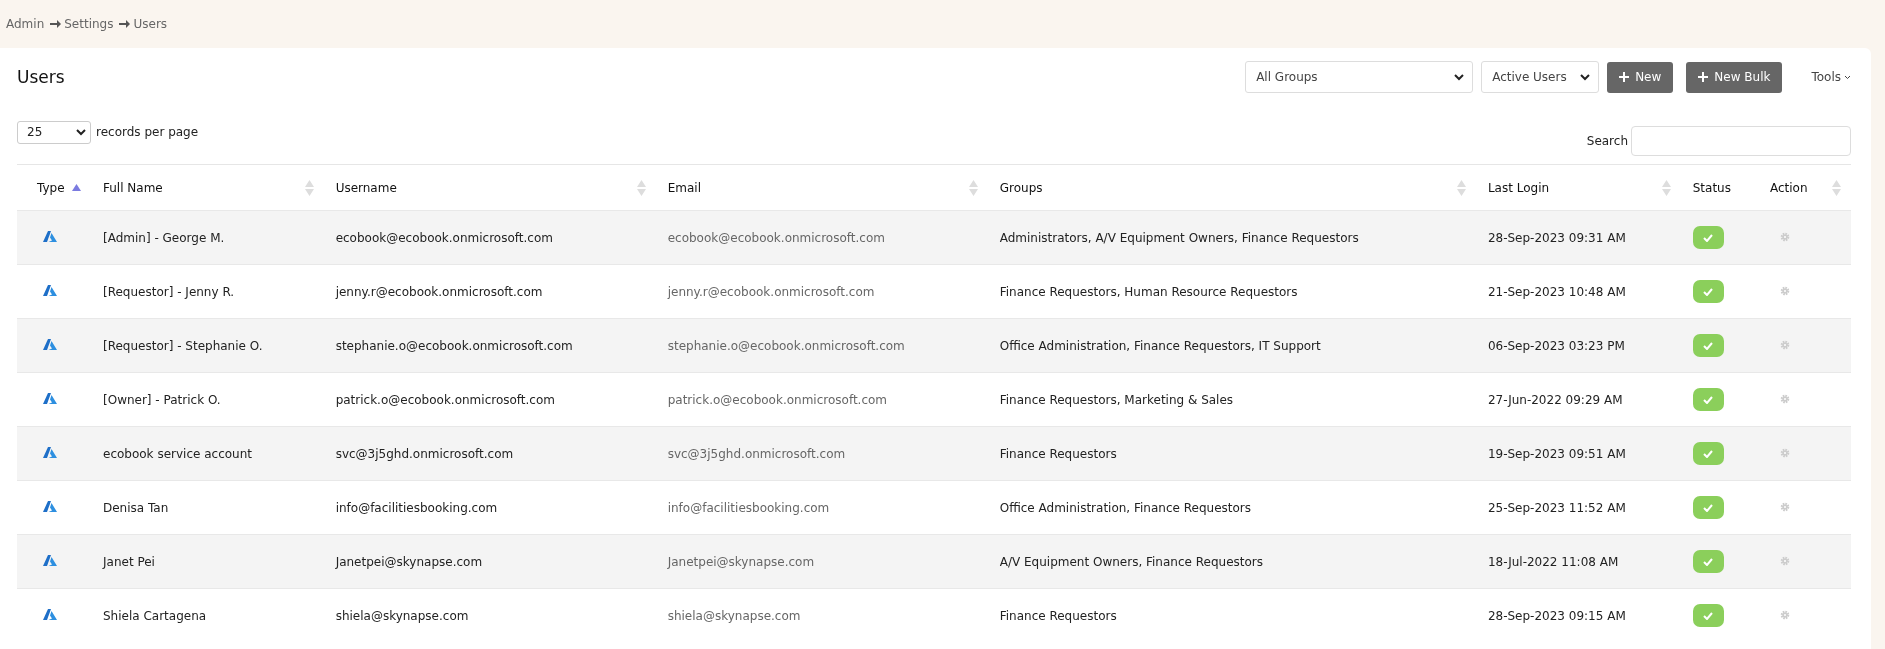  Describe the element at coordinates (1831, 77) in the screenshot. I see `tools-menu: Tools` at that location.